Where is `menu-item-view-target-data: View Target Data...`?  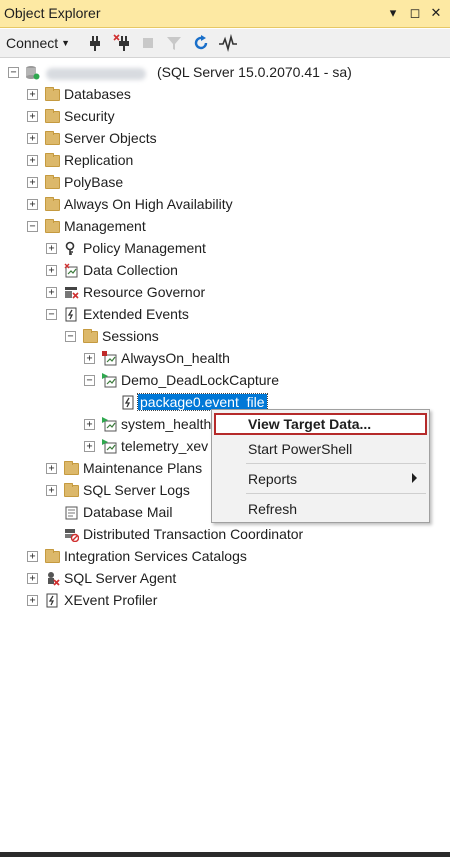
menu-item-view-target-data: View Target Data... is located at coordinates (320, 424).